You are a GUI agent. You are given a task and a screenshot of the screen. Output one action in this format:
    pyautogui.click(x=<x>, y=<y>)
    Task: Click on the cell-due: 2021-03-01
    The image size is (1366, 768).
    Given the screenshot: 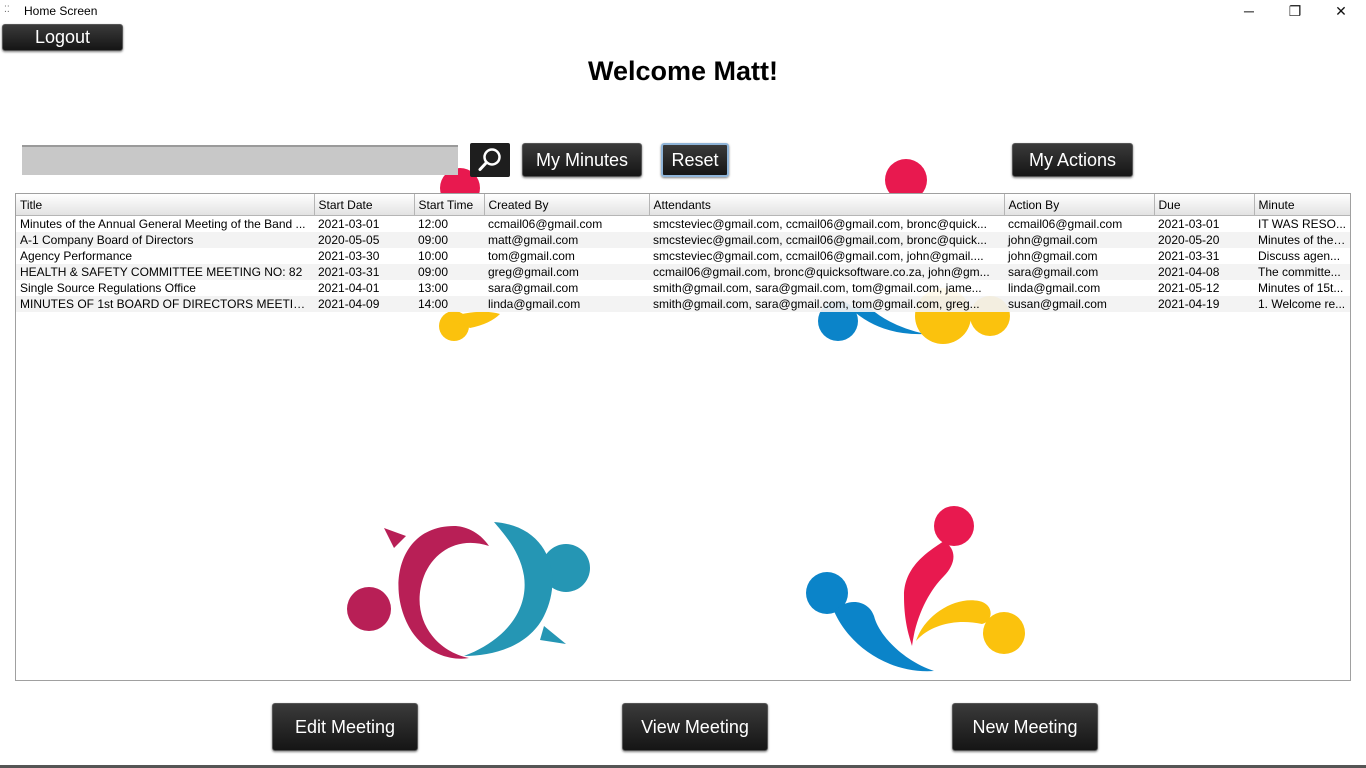 What is the action you would take?
    pyautogui.click(x=1204, y=223)
    